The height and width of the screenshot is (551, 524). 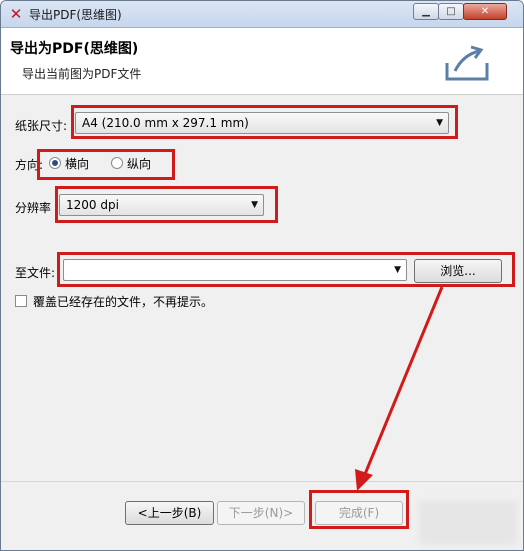 What do you see at coordinates (468, 523) in the screenshot?
I see `blurred-watermark` at bounding box center [468, 523].